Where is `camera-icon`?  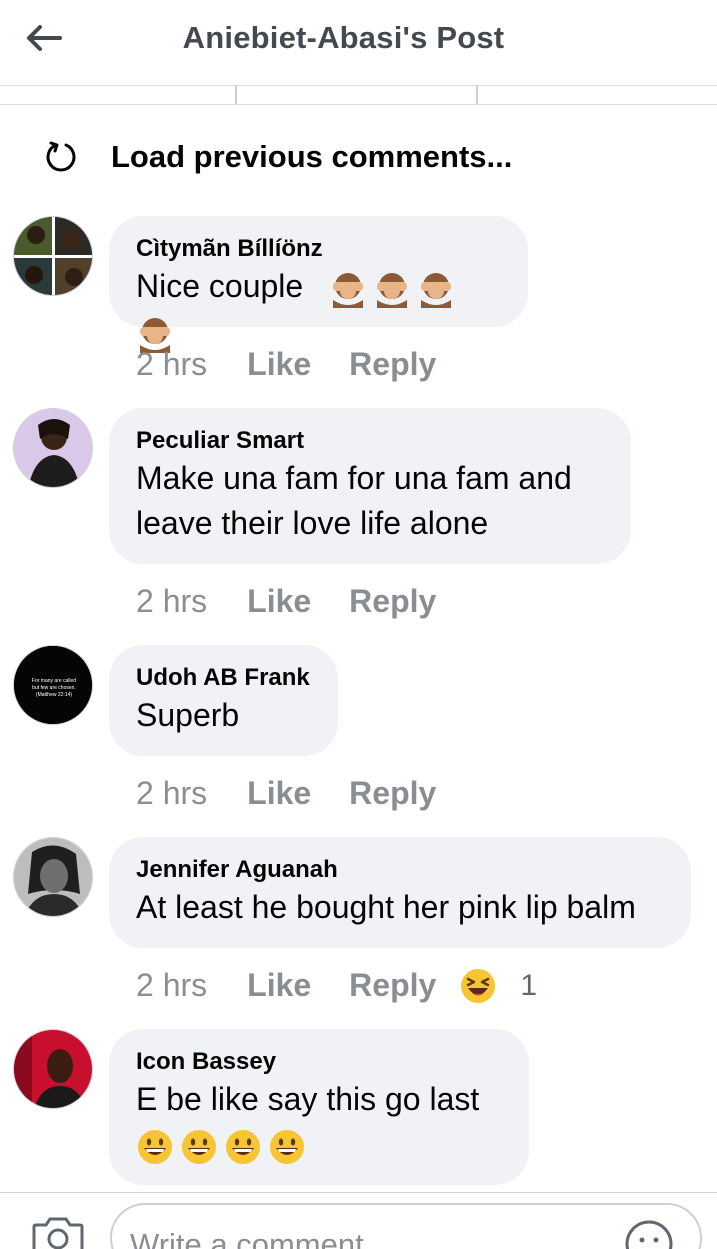 camera-icon is located at coordinates (58, 1233).